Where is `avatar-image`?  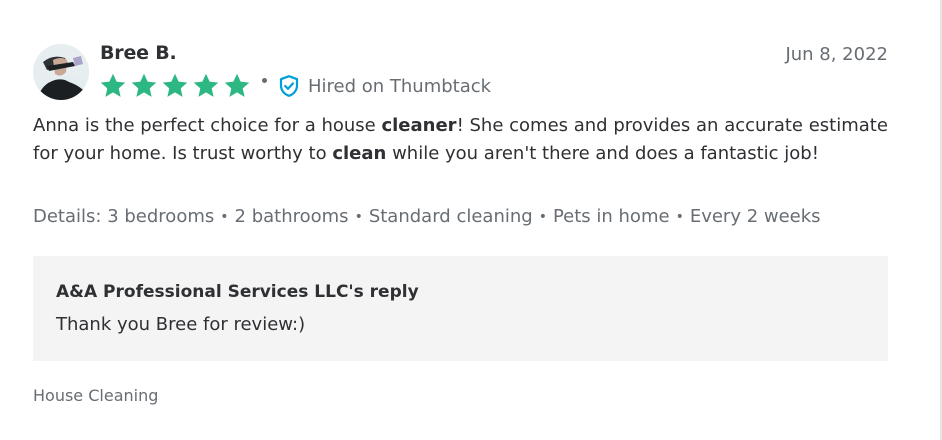
avatar-image is located at coordinates (61, 72).